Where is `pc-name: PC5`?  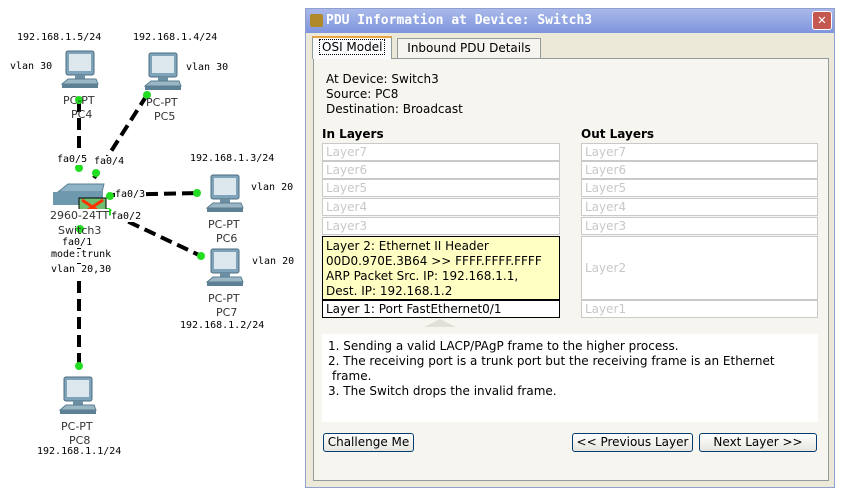 pc-name: PC5 is located at coordinates (165, 116).